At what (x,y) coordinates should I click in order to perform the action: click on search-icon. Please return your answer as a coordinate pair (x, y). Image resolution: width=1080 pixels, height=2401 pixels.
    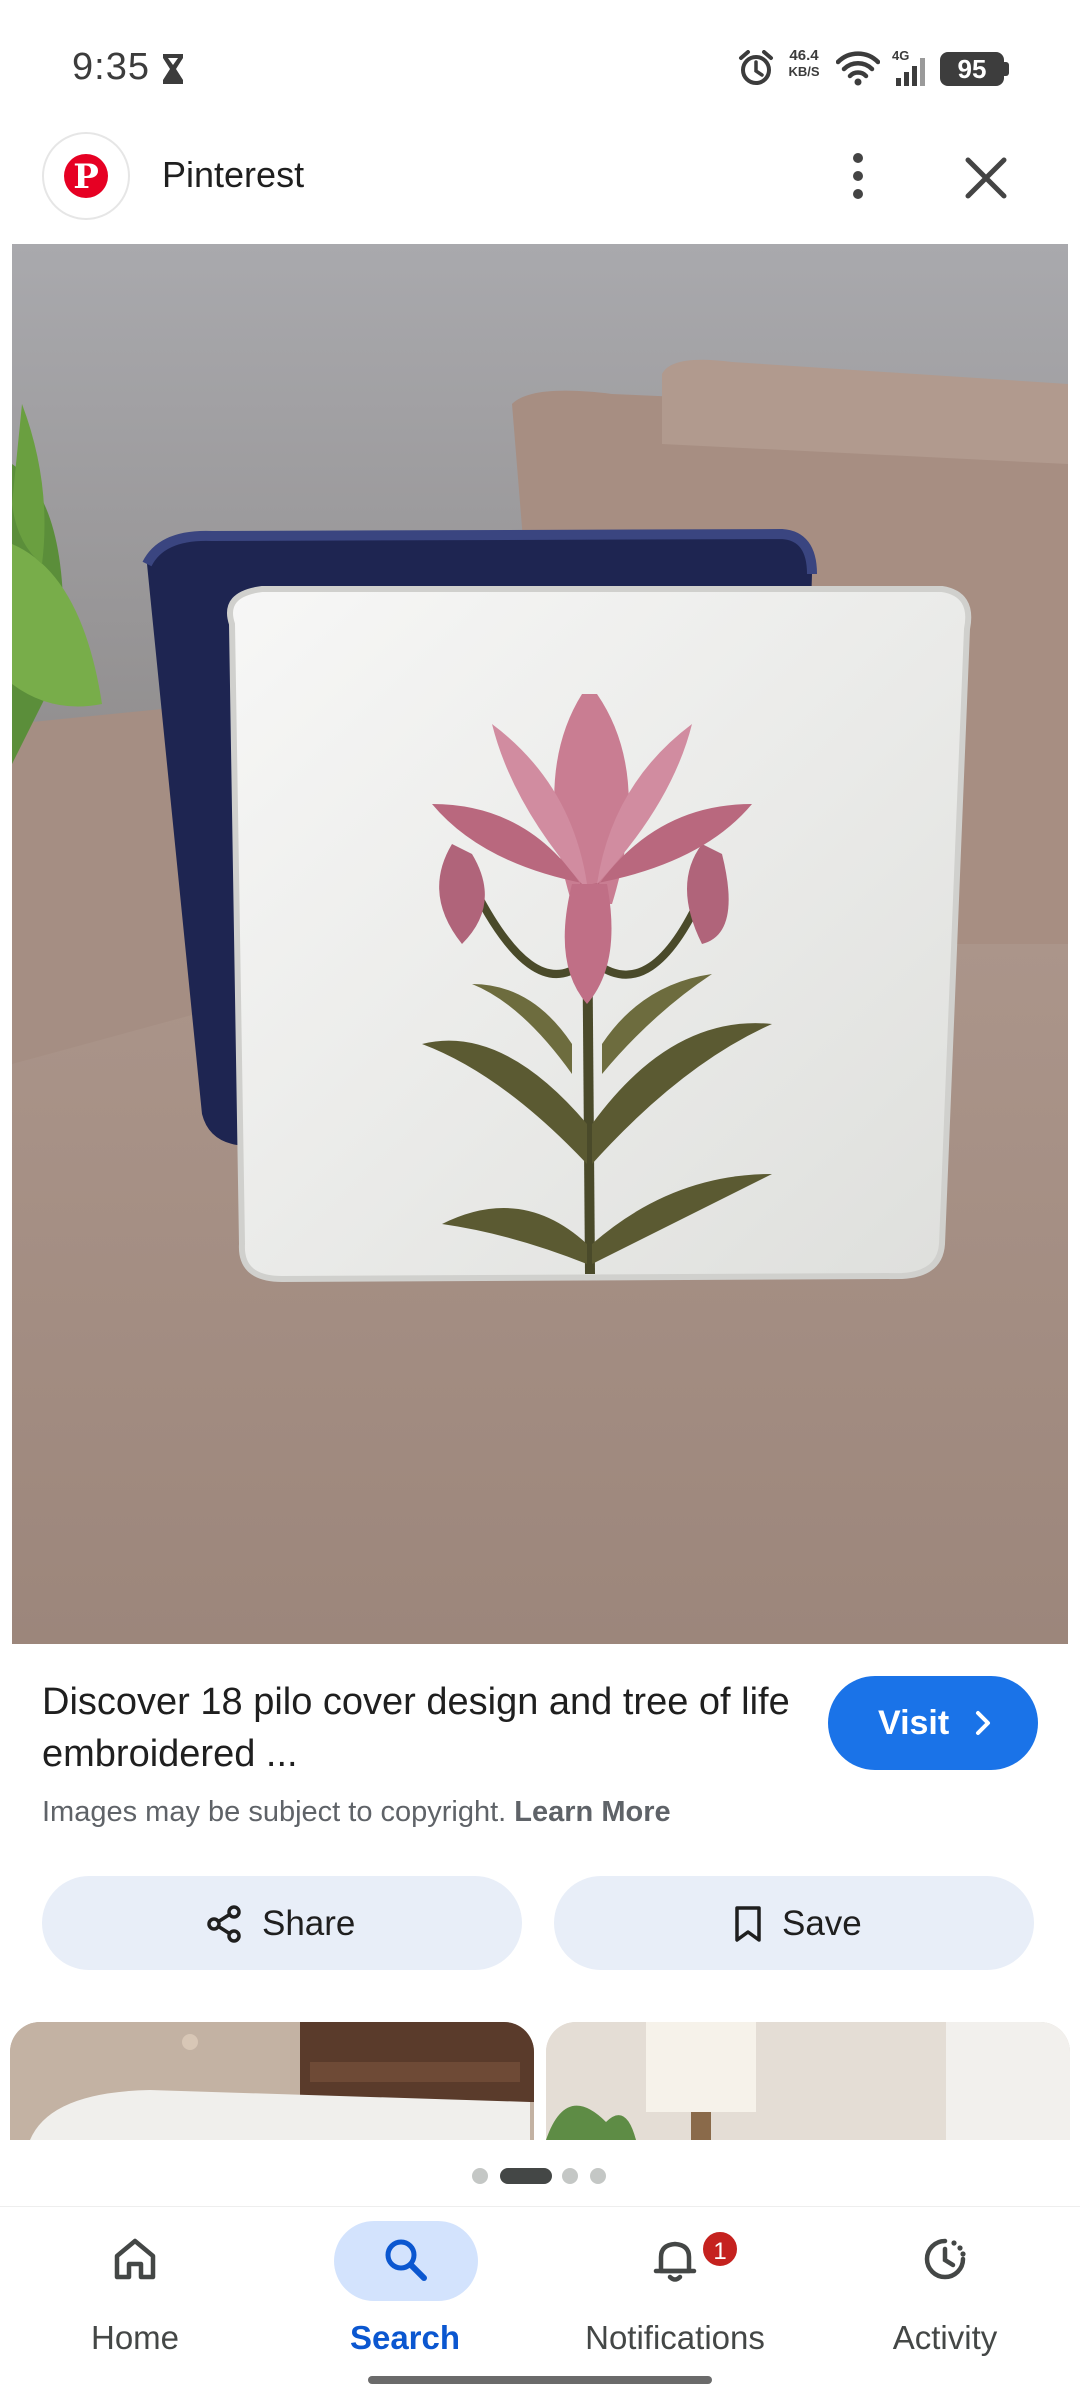
    Looking at the image, I should click on (406, 2260).